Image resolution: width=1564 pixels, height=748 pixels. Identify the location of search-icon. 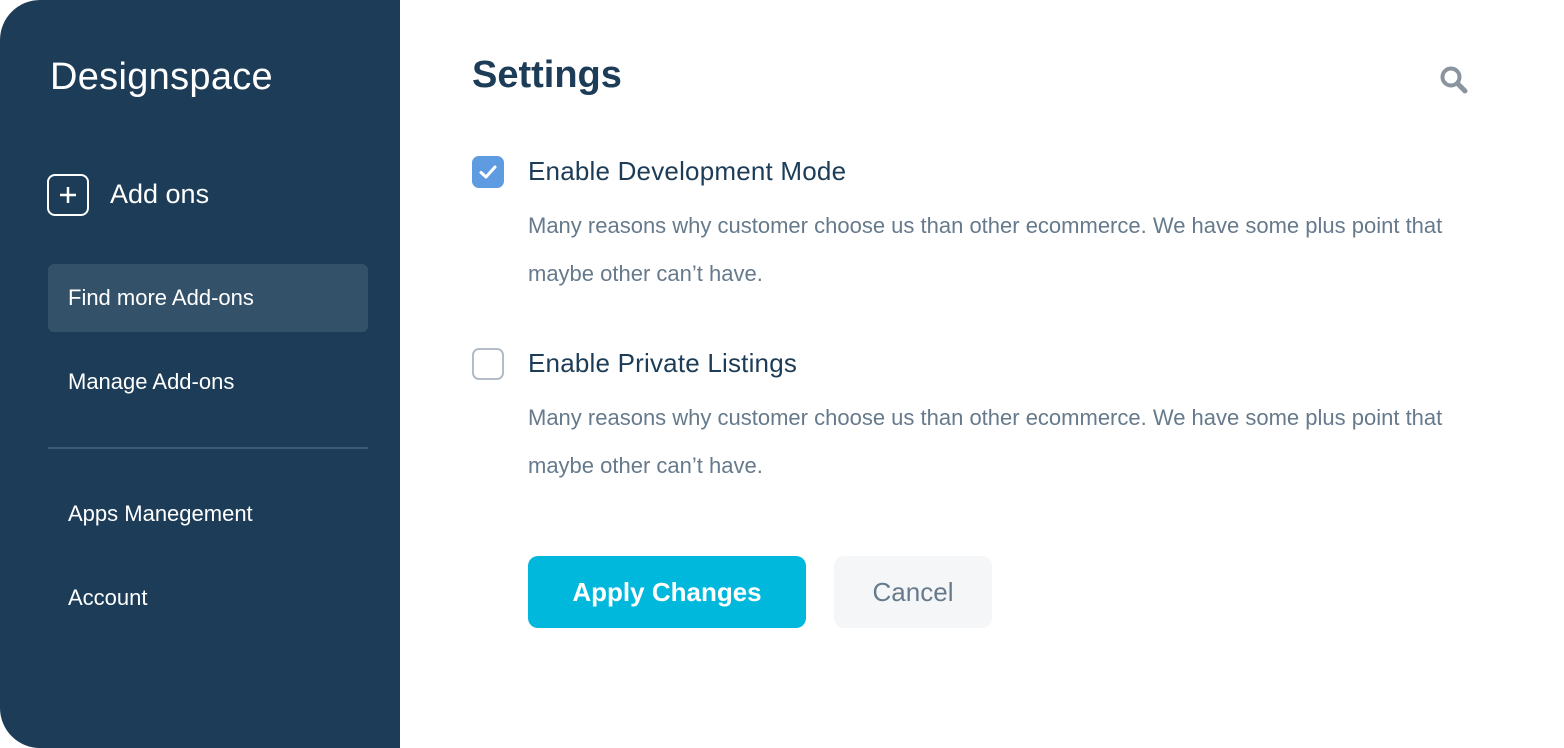
(1454, 80).